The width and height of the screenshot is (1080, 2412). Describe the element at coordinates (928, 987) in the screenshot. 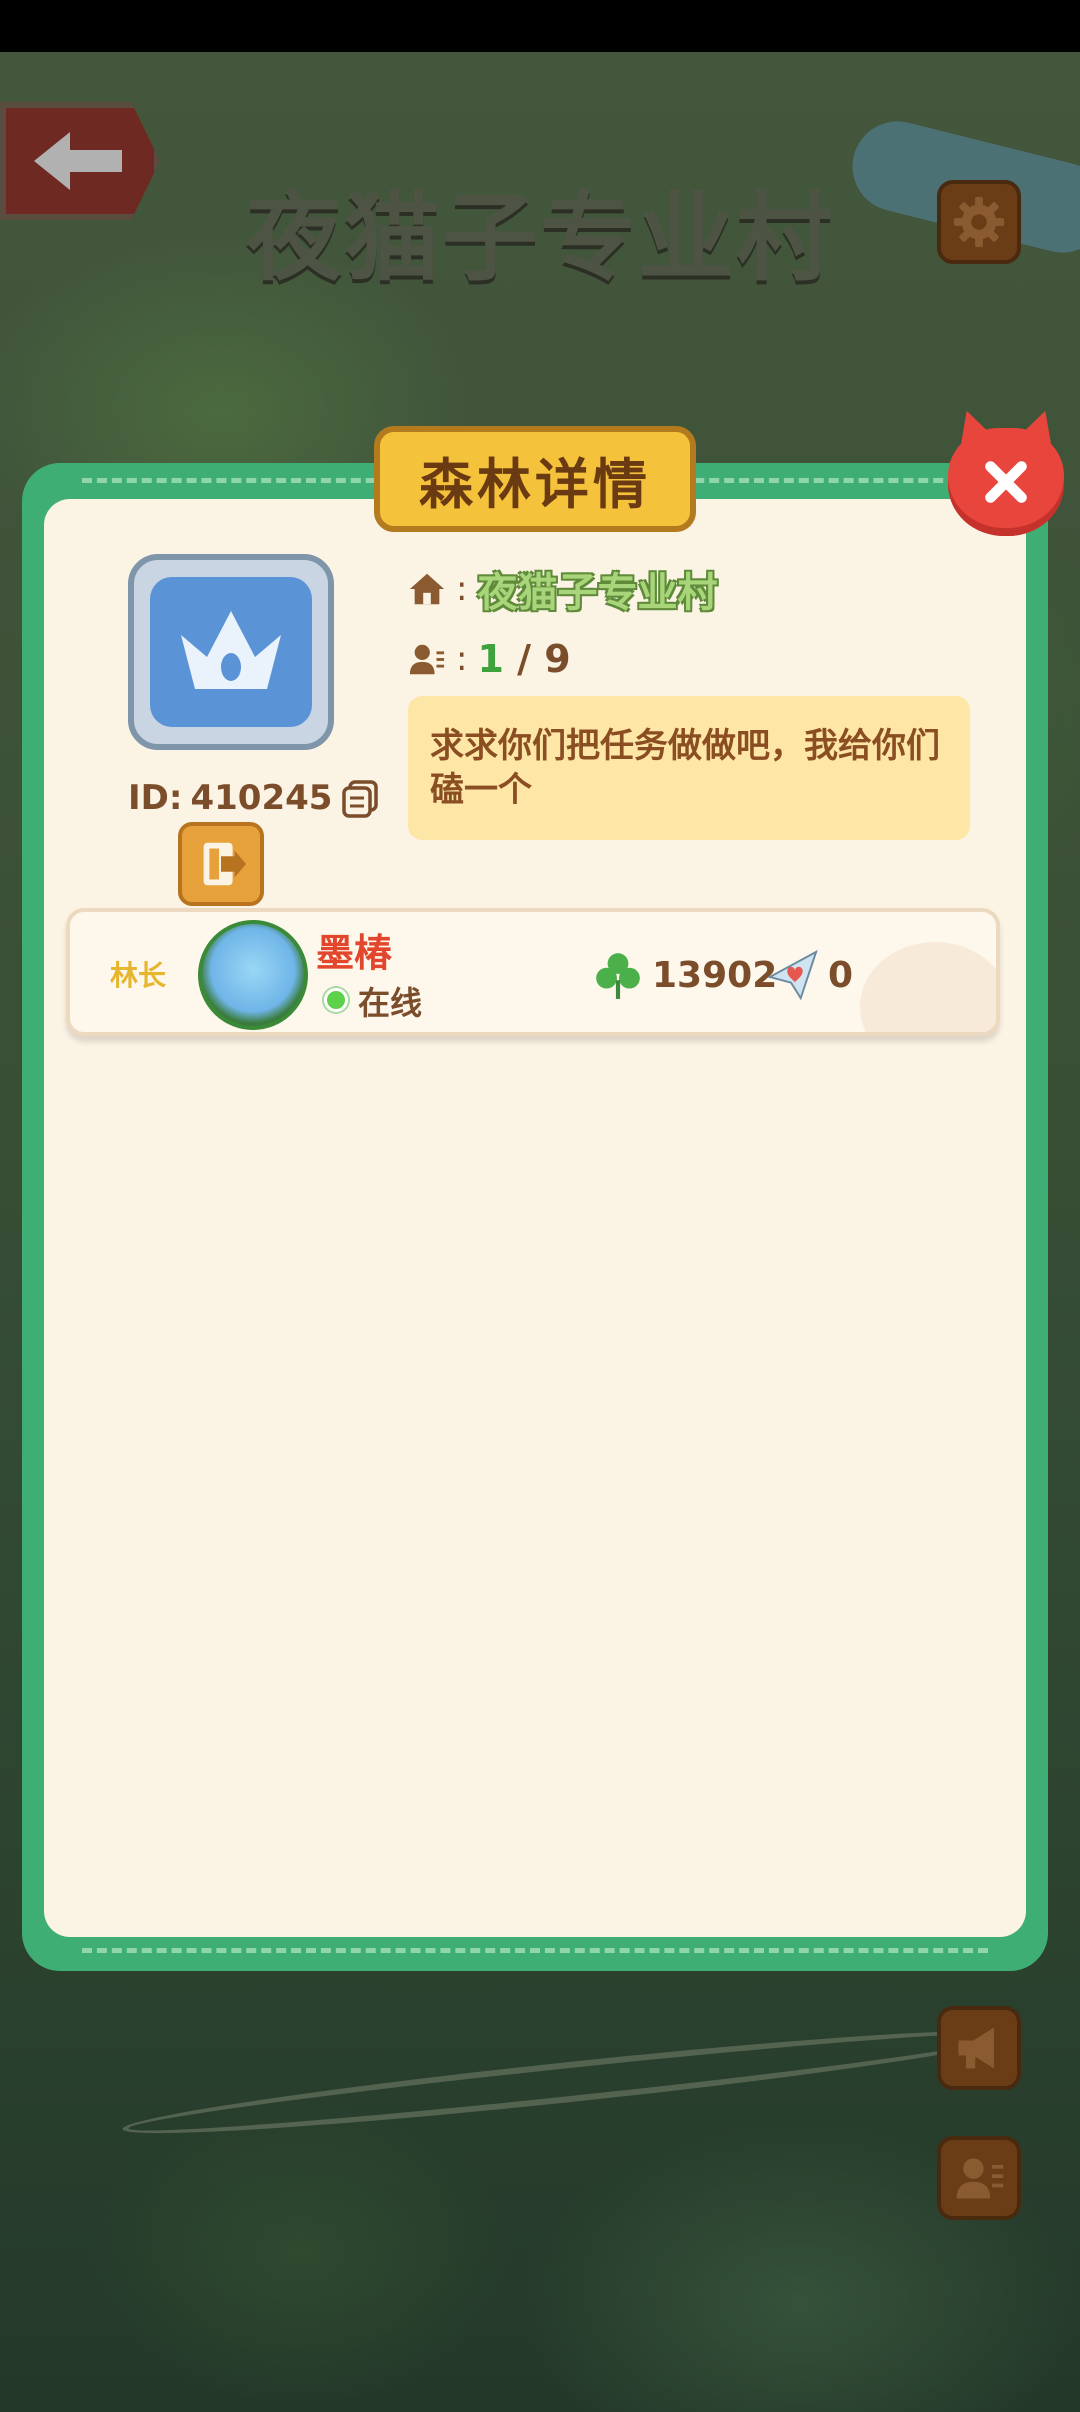

I see `row-decoration` at that location.